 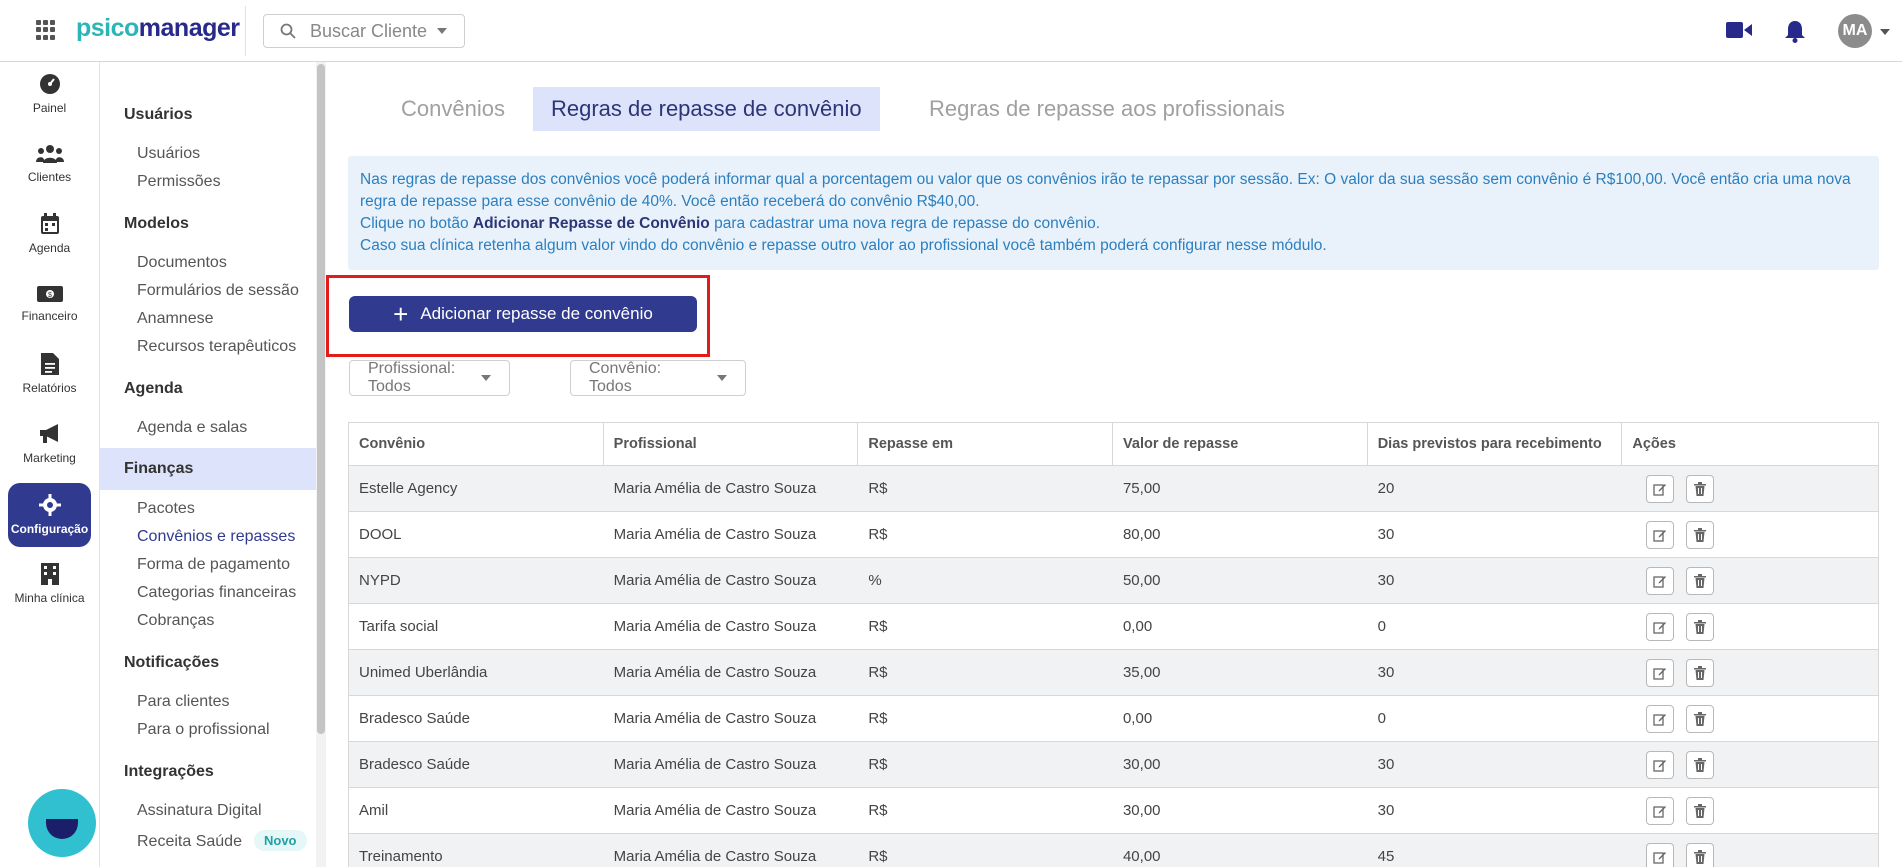 What do you see at coordinates (380, 534) in the screenshot?
I see `cell-convenio: DOOL` at bounding box center [380, 534].